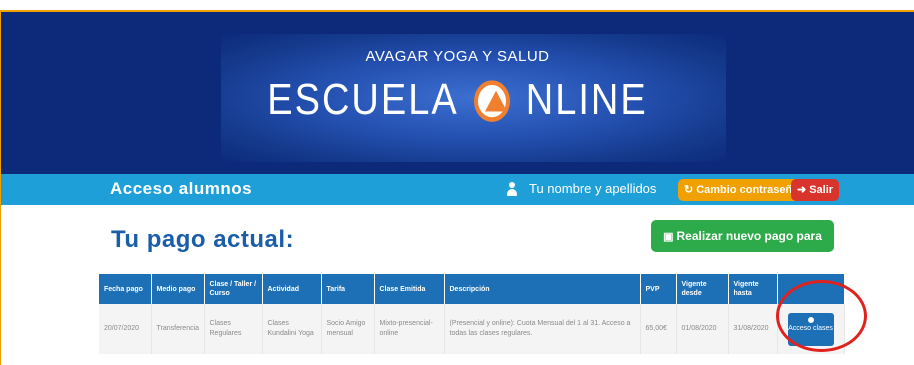  I want to click on change-password-label: Cambio contraseña, so click(747, 190).